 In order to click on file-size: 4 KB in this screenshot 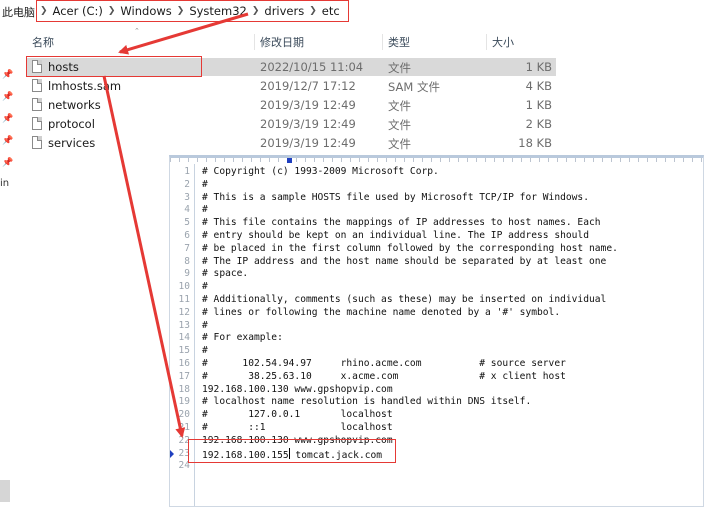, I will do `click(538, 86)`.